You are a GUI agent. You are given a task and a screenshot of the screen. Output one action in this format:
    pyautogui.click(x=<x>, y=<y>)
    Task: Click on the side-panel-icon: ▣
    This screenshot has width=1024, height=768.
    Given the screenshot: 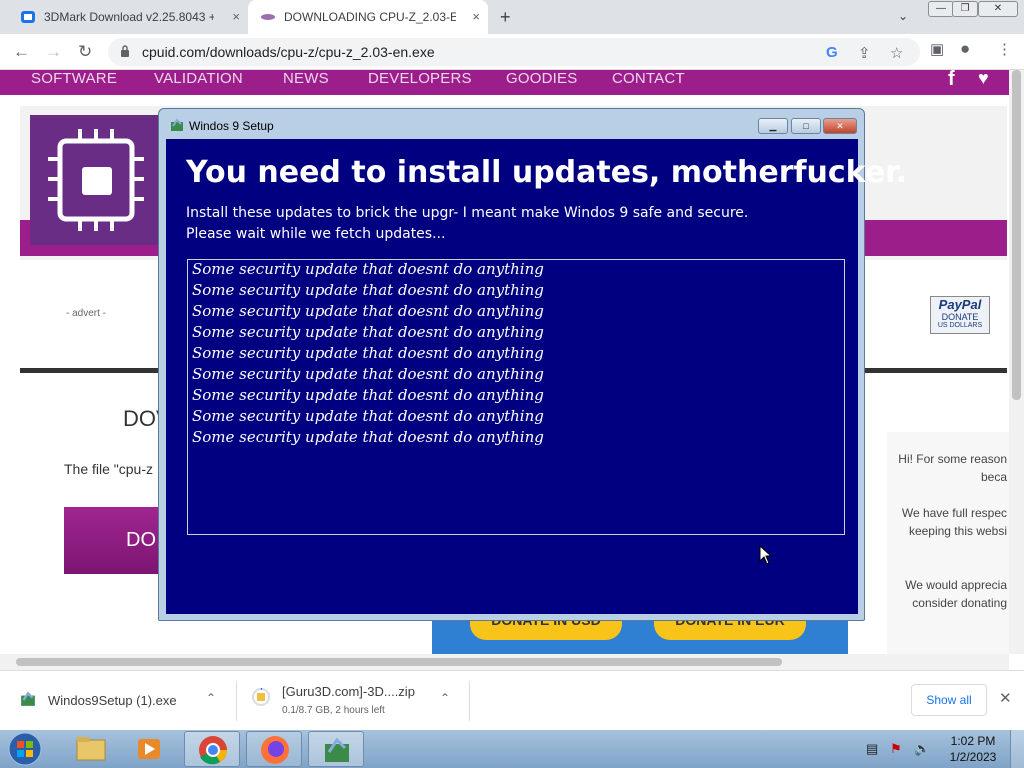 What is the action you would take?
    pyautogui.click(x=937, y=49)
    